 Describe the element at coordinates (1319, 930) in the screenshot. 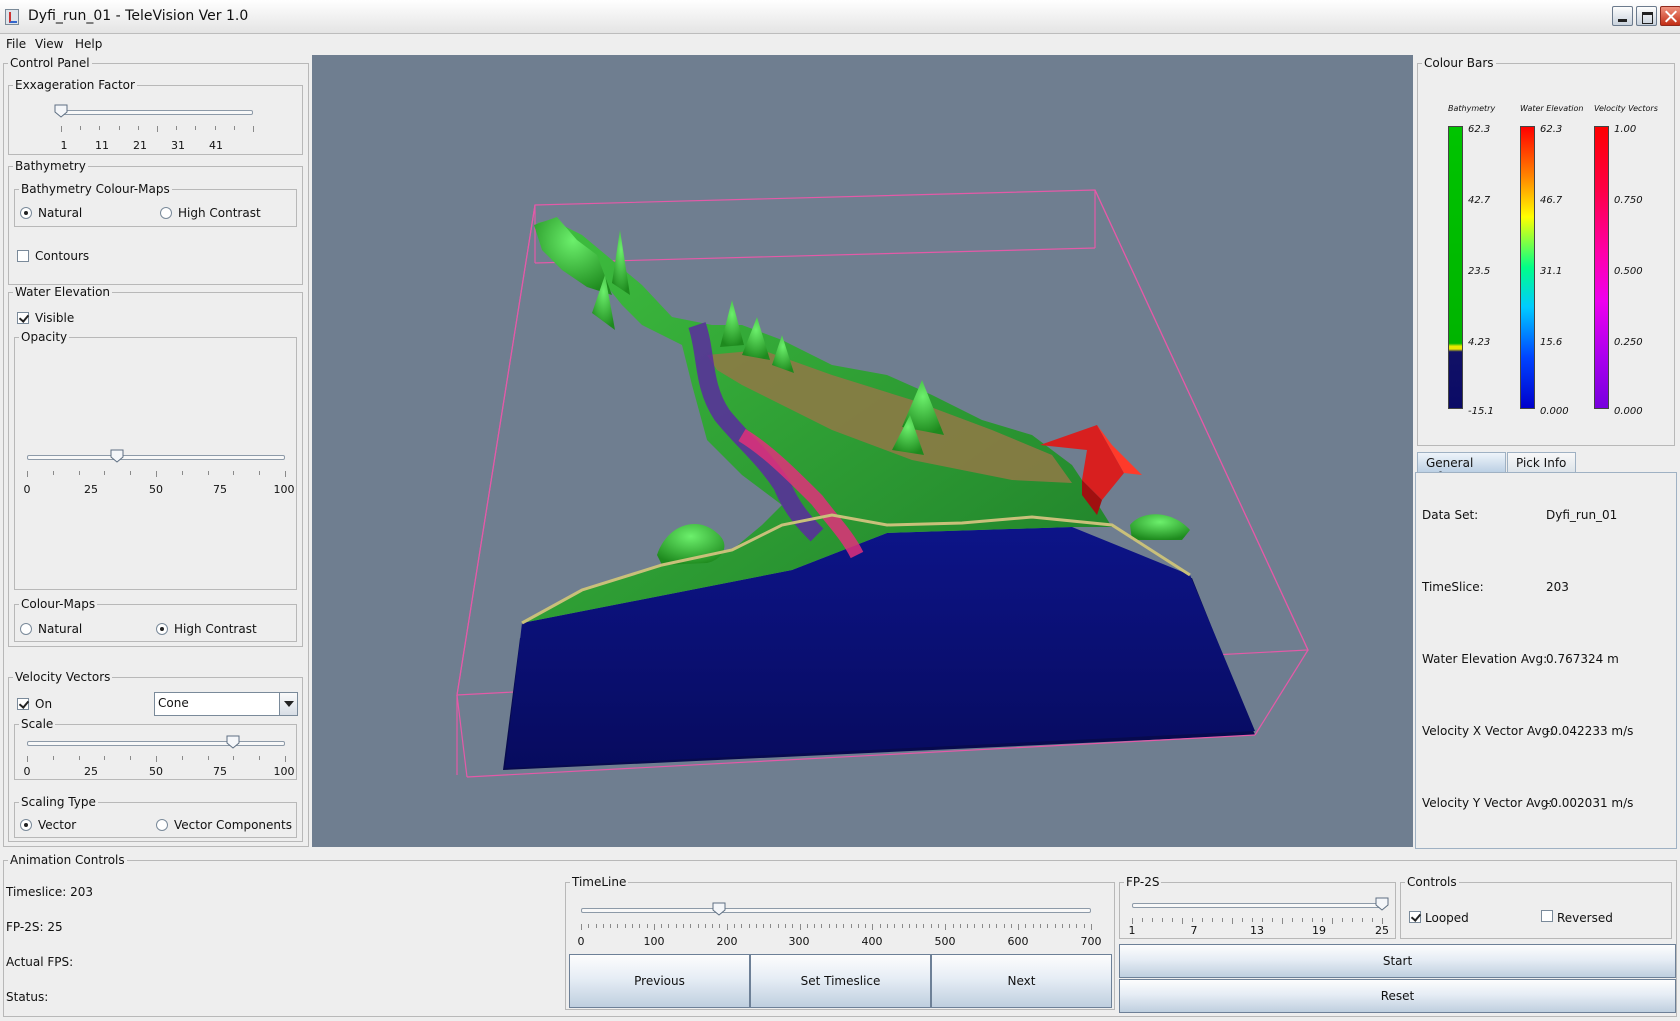

I see `fps-label: 19` at that location.